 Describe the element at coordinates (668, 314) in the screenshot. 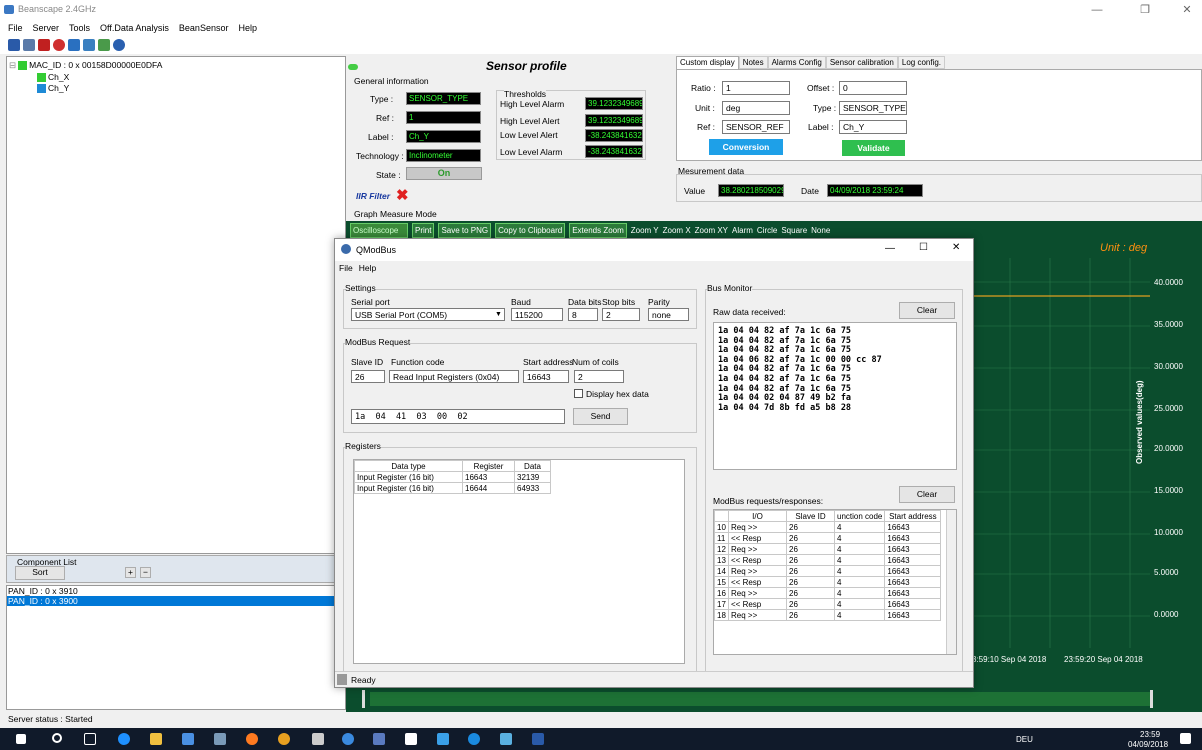

I see `parity-select: none` at that location.